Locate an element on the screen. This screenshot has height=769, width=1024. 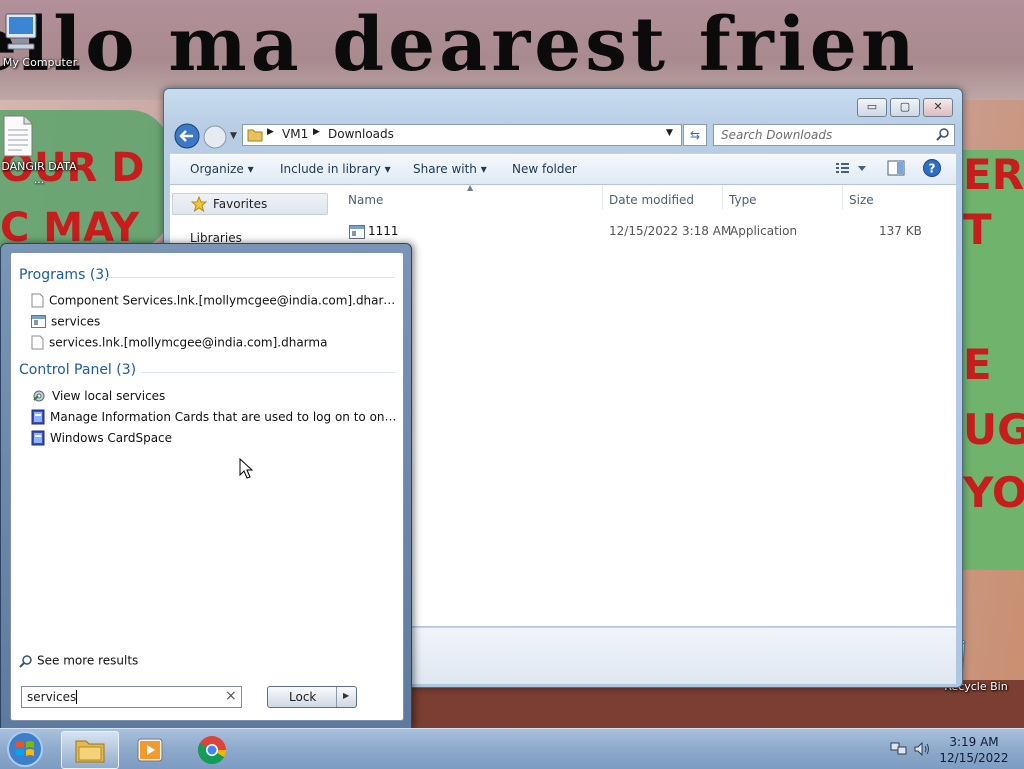
lock-label: Lock is located at coordinates (303, 697).